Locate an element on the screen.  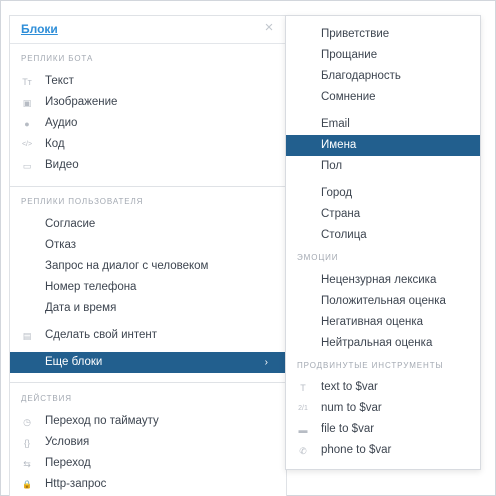
item-label: Город is located at coordinates (337, 193).